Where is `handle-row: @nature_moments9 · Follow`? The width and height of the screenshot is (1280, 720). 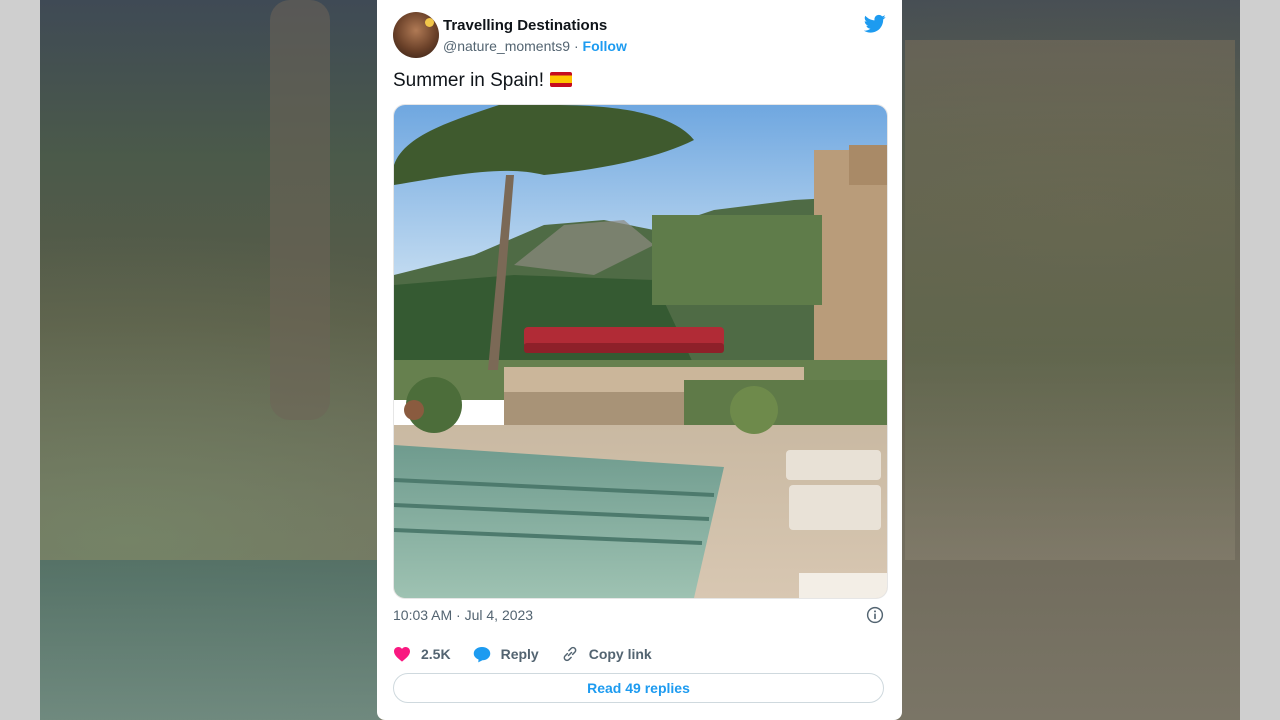
handle-row: @nature_moments9 · Follow is located at coordinates (535, 46).